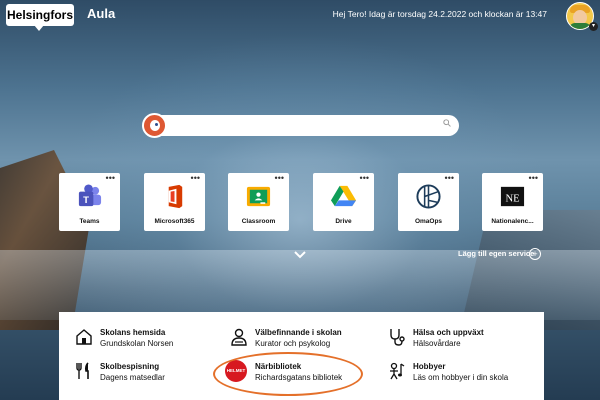 The width and height of the screenshot is (600, 400). What do you see at coordinates (580, 26) in the screenshot?
I see `avatar-shirt` at bounding box center [580, 26].